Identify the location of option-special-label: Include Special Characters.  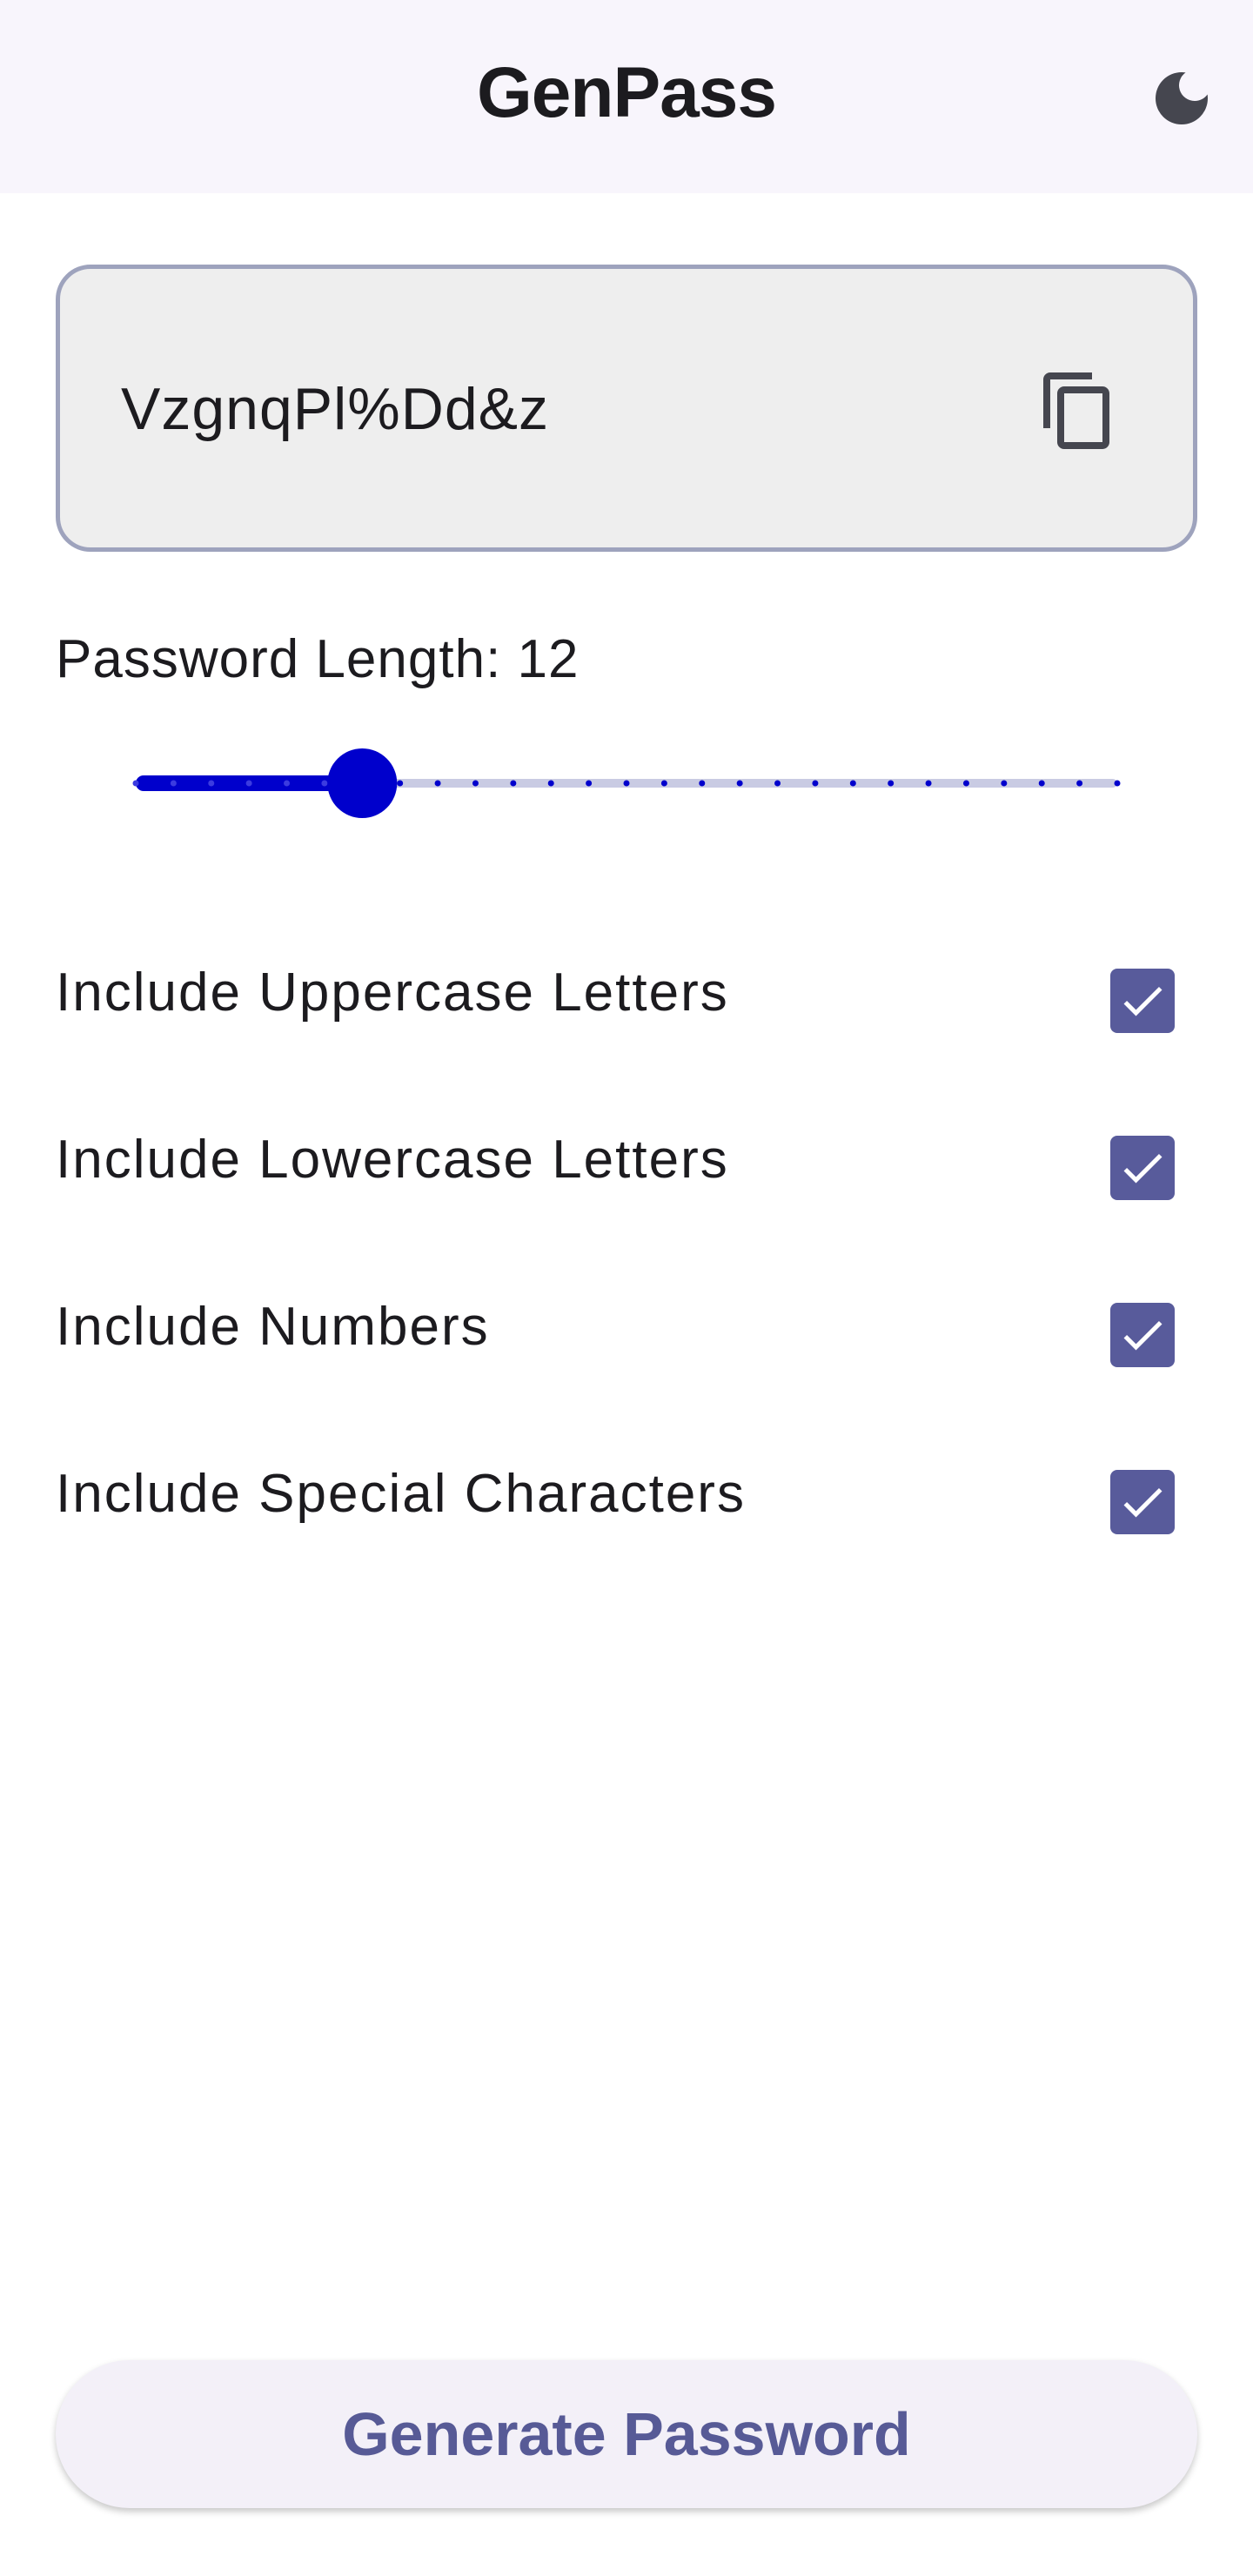
(401, 1494).